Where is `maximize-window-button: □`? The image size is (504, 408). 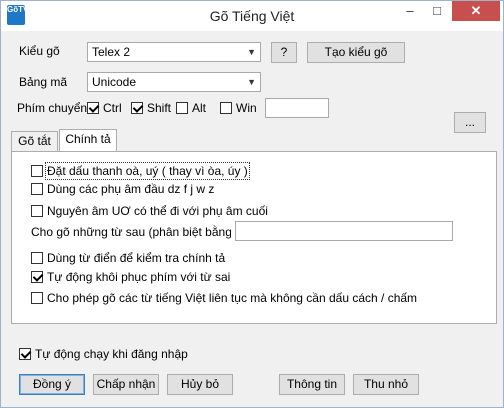
maximize-window-button: □ is located at coordinates (437, 11).